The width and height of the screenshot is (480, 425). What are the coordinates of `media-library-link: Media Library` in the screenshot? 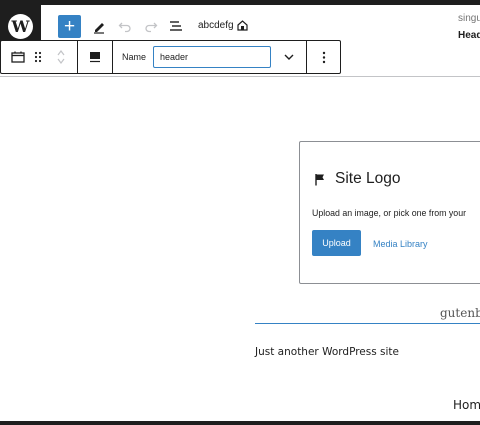 It's located at (400, 244).